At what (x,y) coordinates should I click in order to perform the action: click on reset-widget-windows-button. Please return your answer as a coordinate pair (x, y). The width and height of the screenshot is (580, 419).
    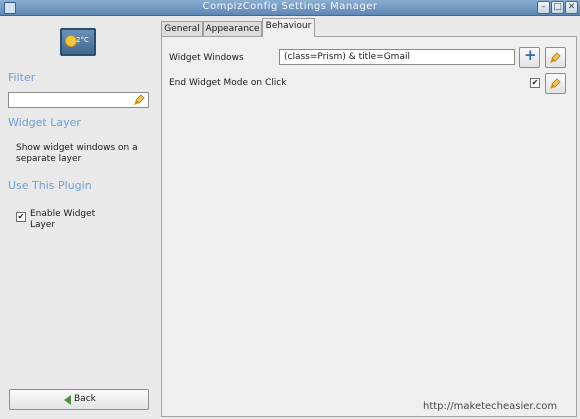
    Looking at the image, I should click on (555, 57).